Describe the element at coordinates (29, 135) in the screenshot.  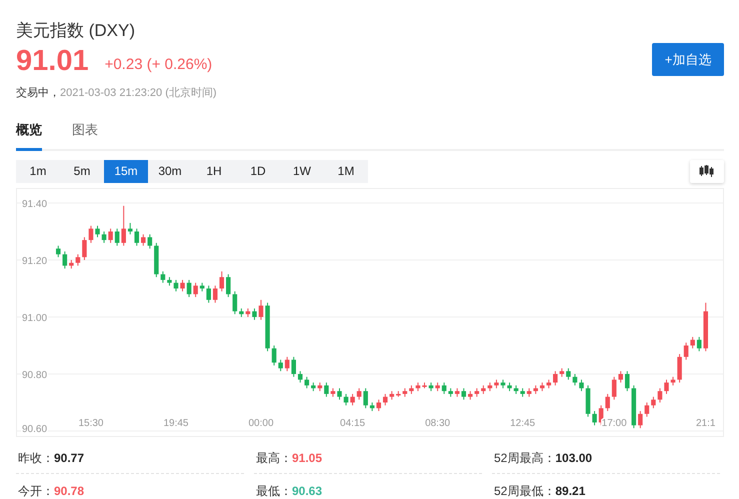
I see `tab: 概览` at that location.